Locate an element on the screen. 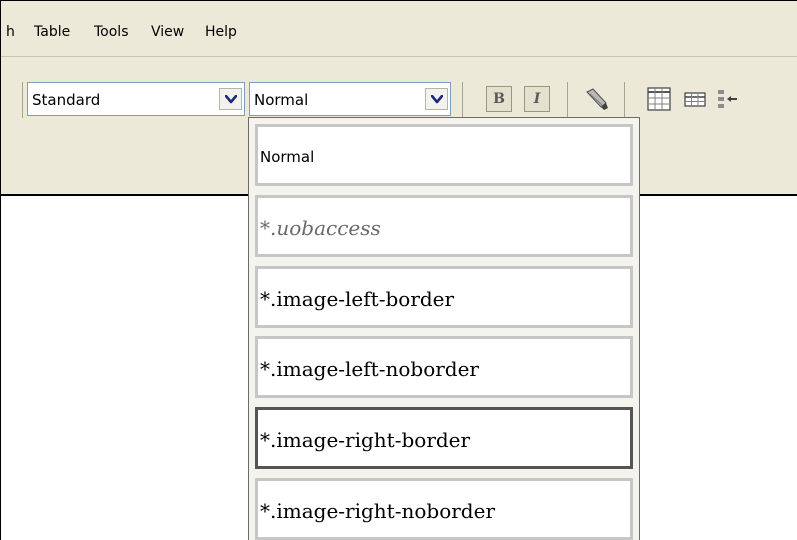  style-option-image-left-noborder: *.image-left-noborder is located at coordinates (444, 367).